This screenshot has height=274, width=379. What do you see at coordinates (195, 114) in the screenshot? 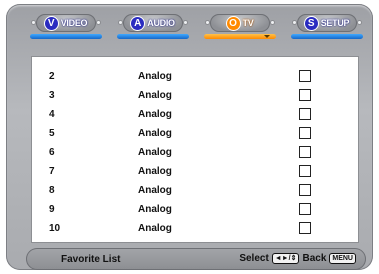
I see `list-item: 4 Analog` at bounding box center [195, 114].